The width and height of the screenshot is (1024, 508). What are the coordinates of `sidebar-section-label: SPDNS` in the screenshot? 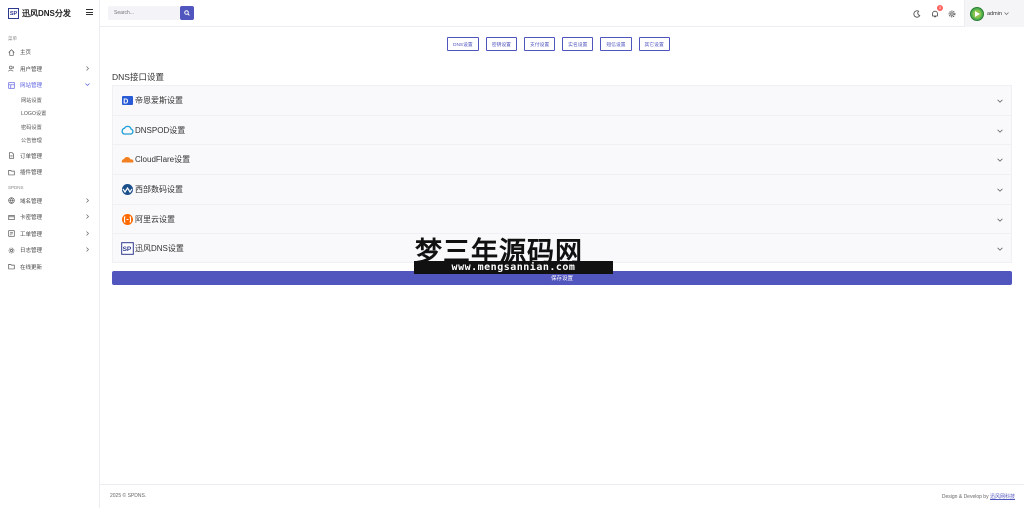 It's located at (16, 187).